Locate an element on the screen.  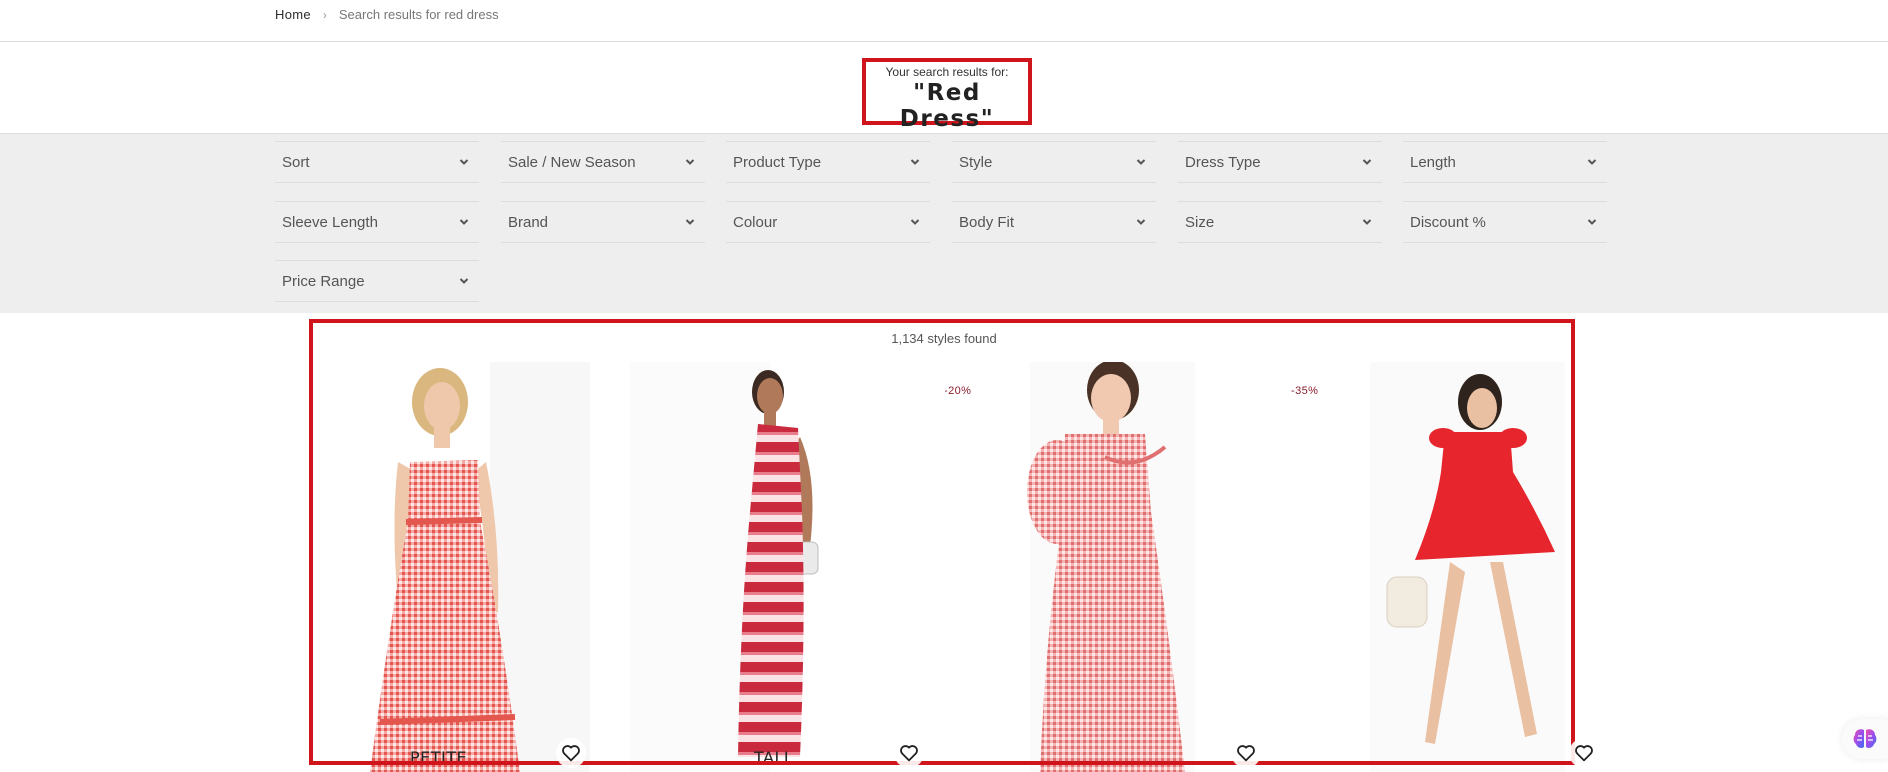
filter-label: Sleeve Length is located at coordinates (330, 222).